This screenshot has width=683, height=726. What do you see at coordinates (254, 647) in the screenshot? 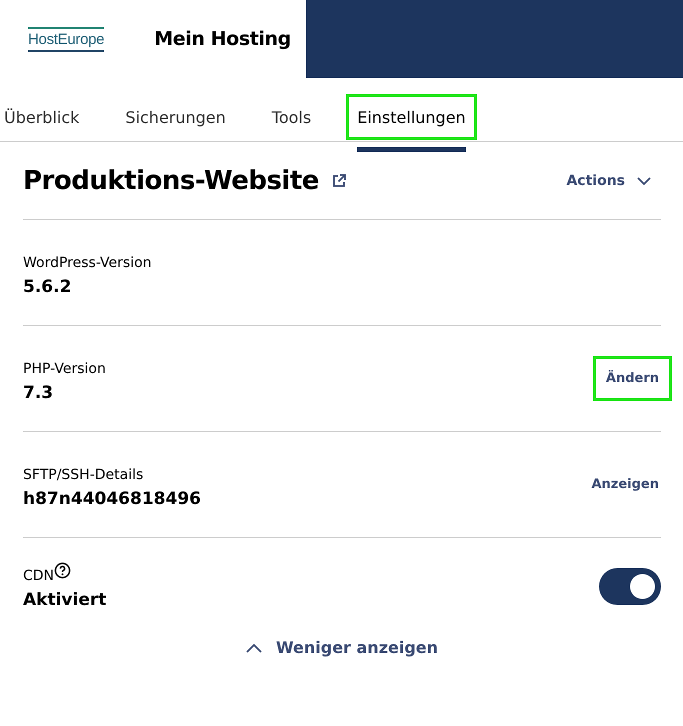
I see `chevron-up-icon` at bounding box center [254, 647].